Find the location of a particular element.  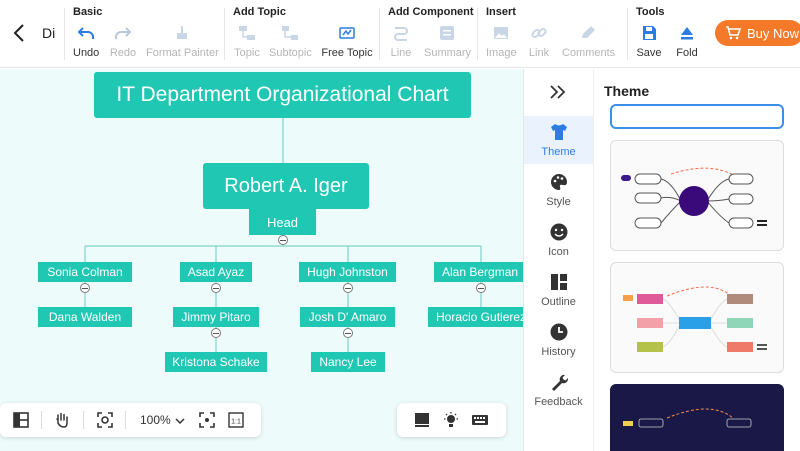

person-node: Nancy Lee is located at coordinates (348, 362).